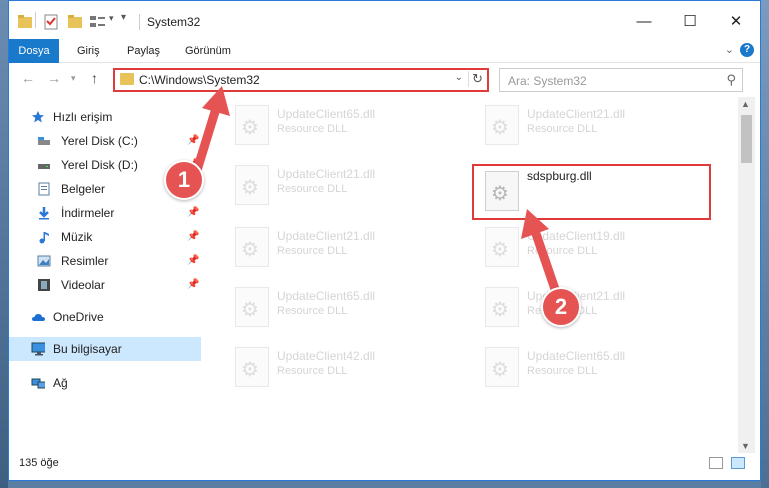  Describe the element at coordinates (384, 51) in the screenshot. I see `ribbon-tabs: Dosya Giriş Paylaş Görünüm ⌄ ?` at that location.